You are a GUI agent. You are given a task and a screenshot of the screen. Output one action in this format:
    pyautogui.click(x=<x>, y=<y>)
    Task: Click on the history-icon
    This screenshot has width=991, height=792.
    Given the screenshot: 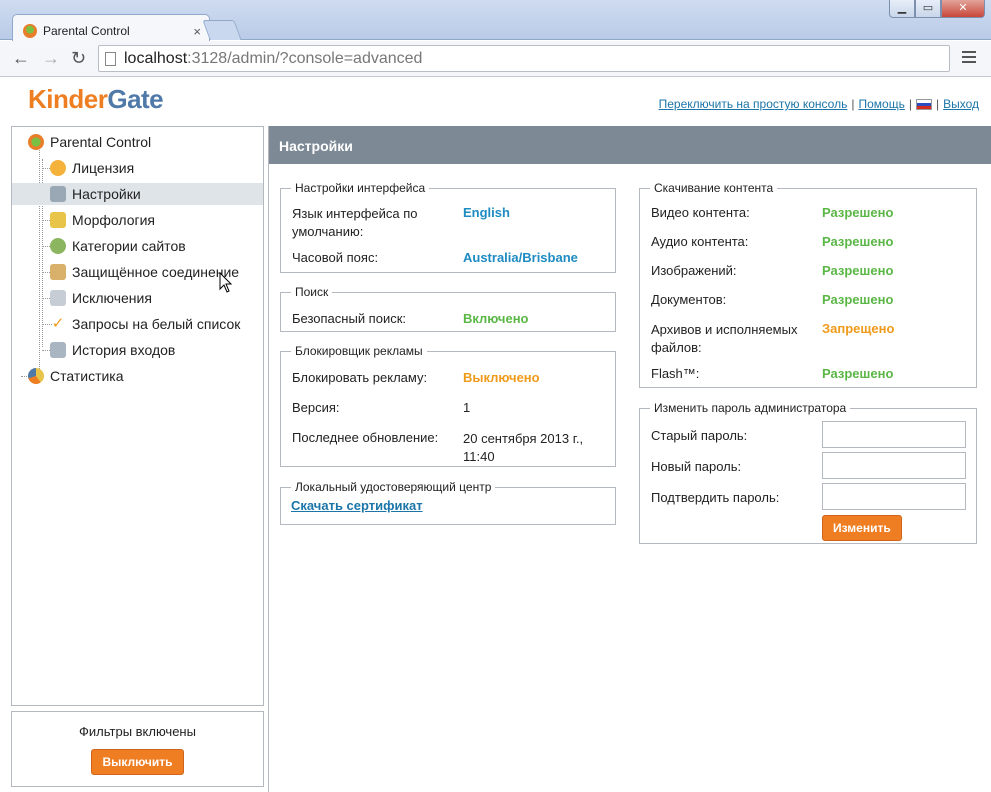 What is the action you would take?
    pyautogui.click(x=58, y=350)
    